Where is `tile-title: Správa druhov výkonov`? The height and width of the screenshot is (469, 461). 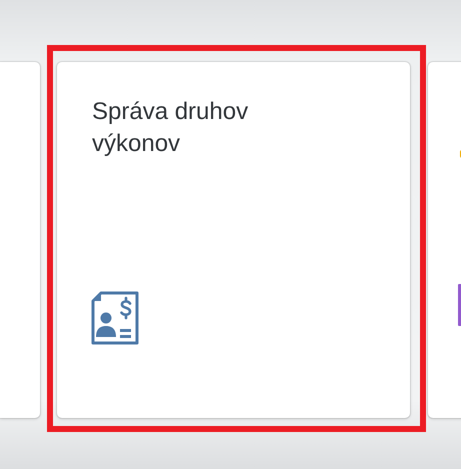 tile-title: Správa druhov výkonov is located at coordinates (171, 128).